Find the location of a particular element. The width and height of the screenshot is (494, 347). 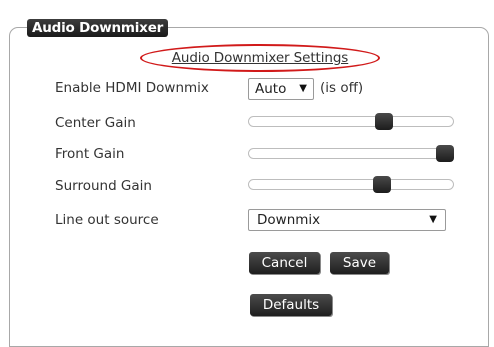

panel-legend: Audio Downmixer is located at coordinates (98, 28).